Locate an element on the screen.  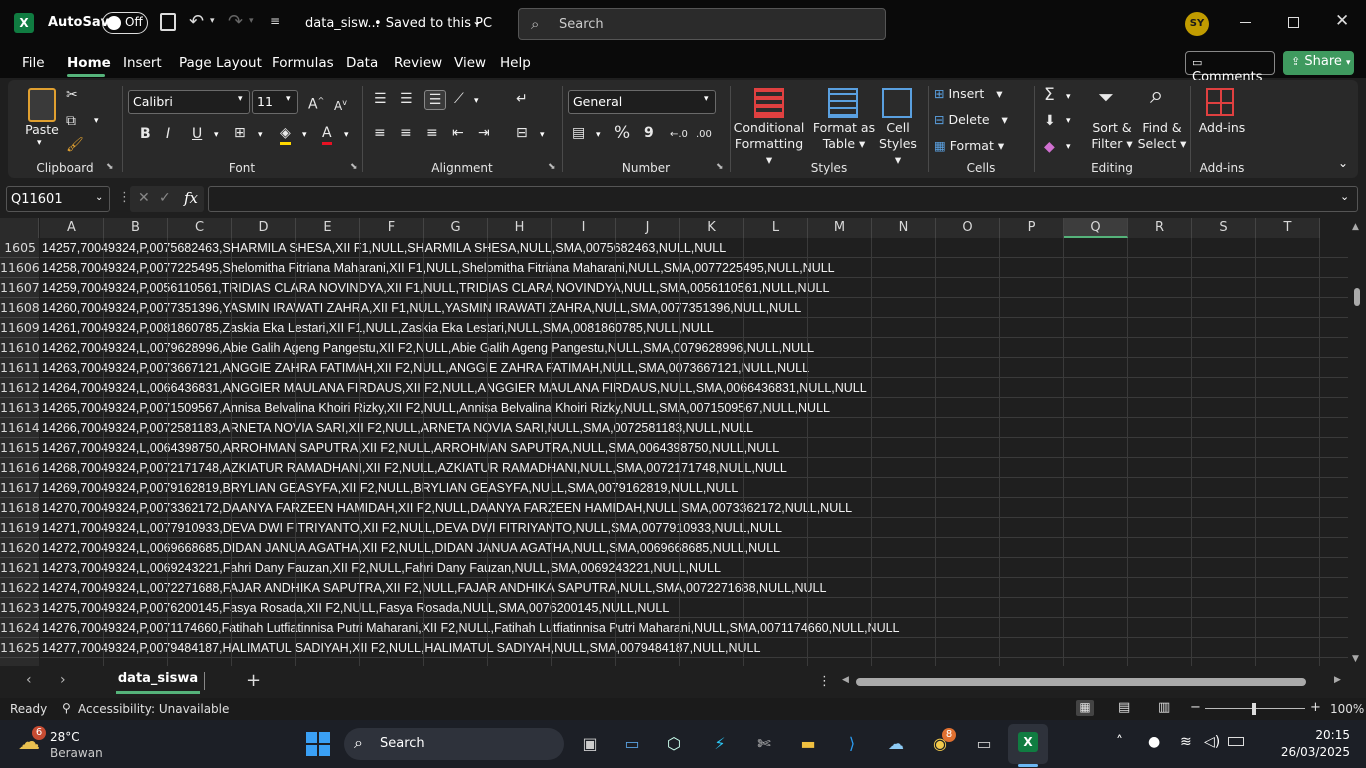
row-header: 11610 is located at coordinates (20, 348).